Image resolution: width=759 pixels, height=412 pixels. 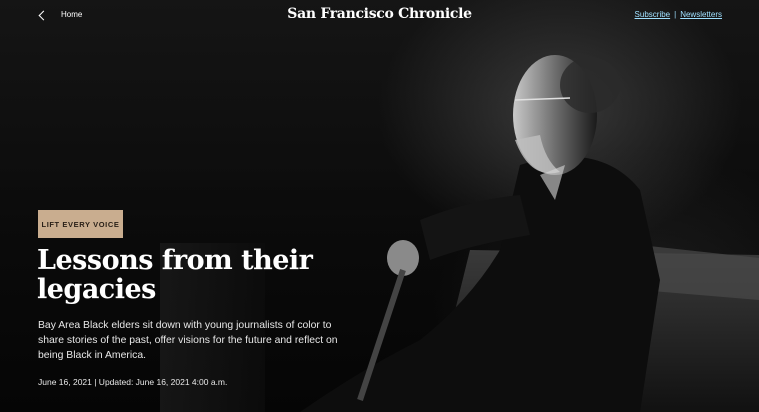 I want to click on section-kicker: LIFT EVERY VOICE, so click(x=80, y=224).